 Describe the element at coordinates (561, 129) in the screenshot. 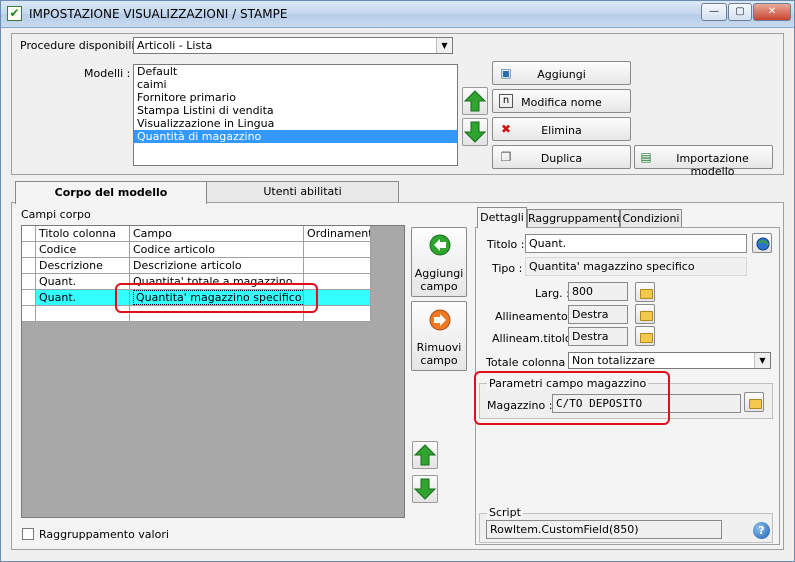

I see `elimina-button: ✖ Elimina` at that location.